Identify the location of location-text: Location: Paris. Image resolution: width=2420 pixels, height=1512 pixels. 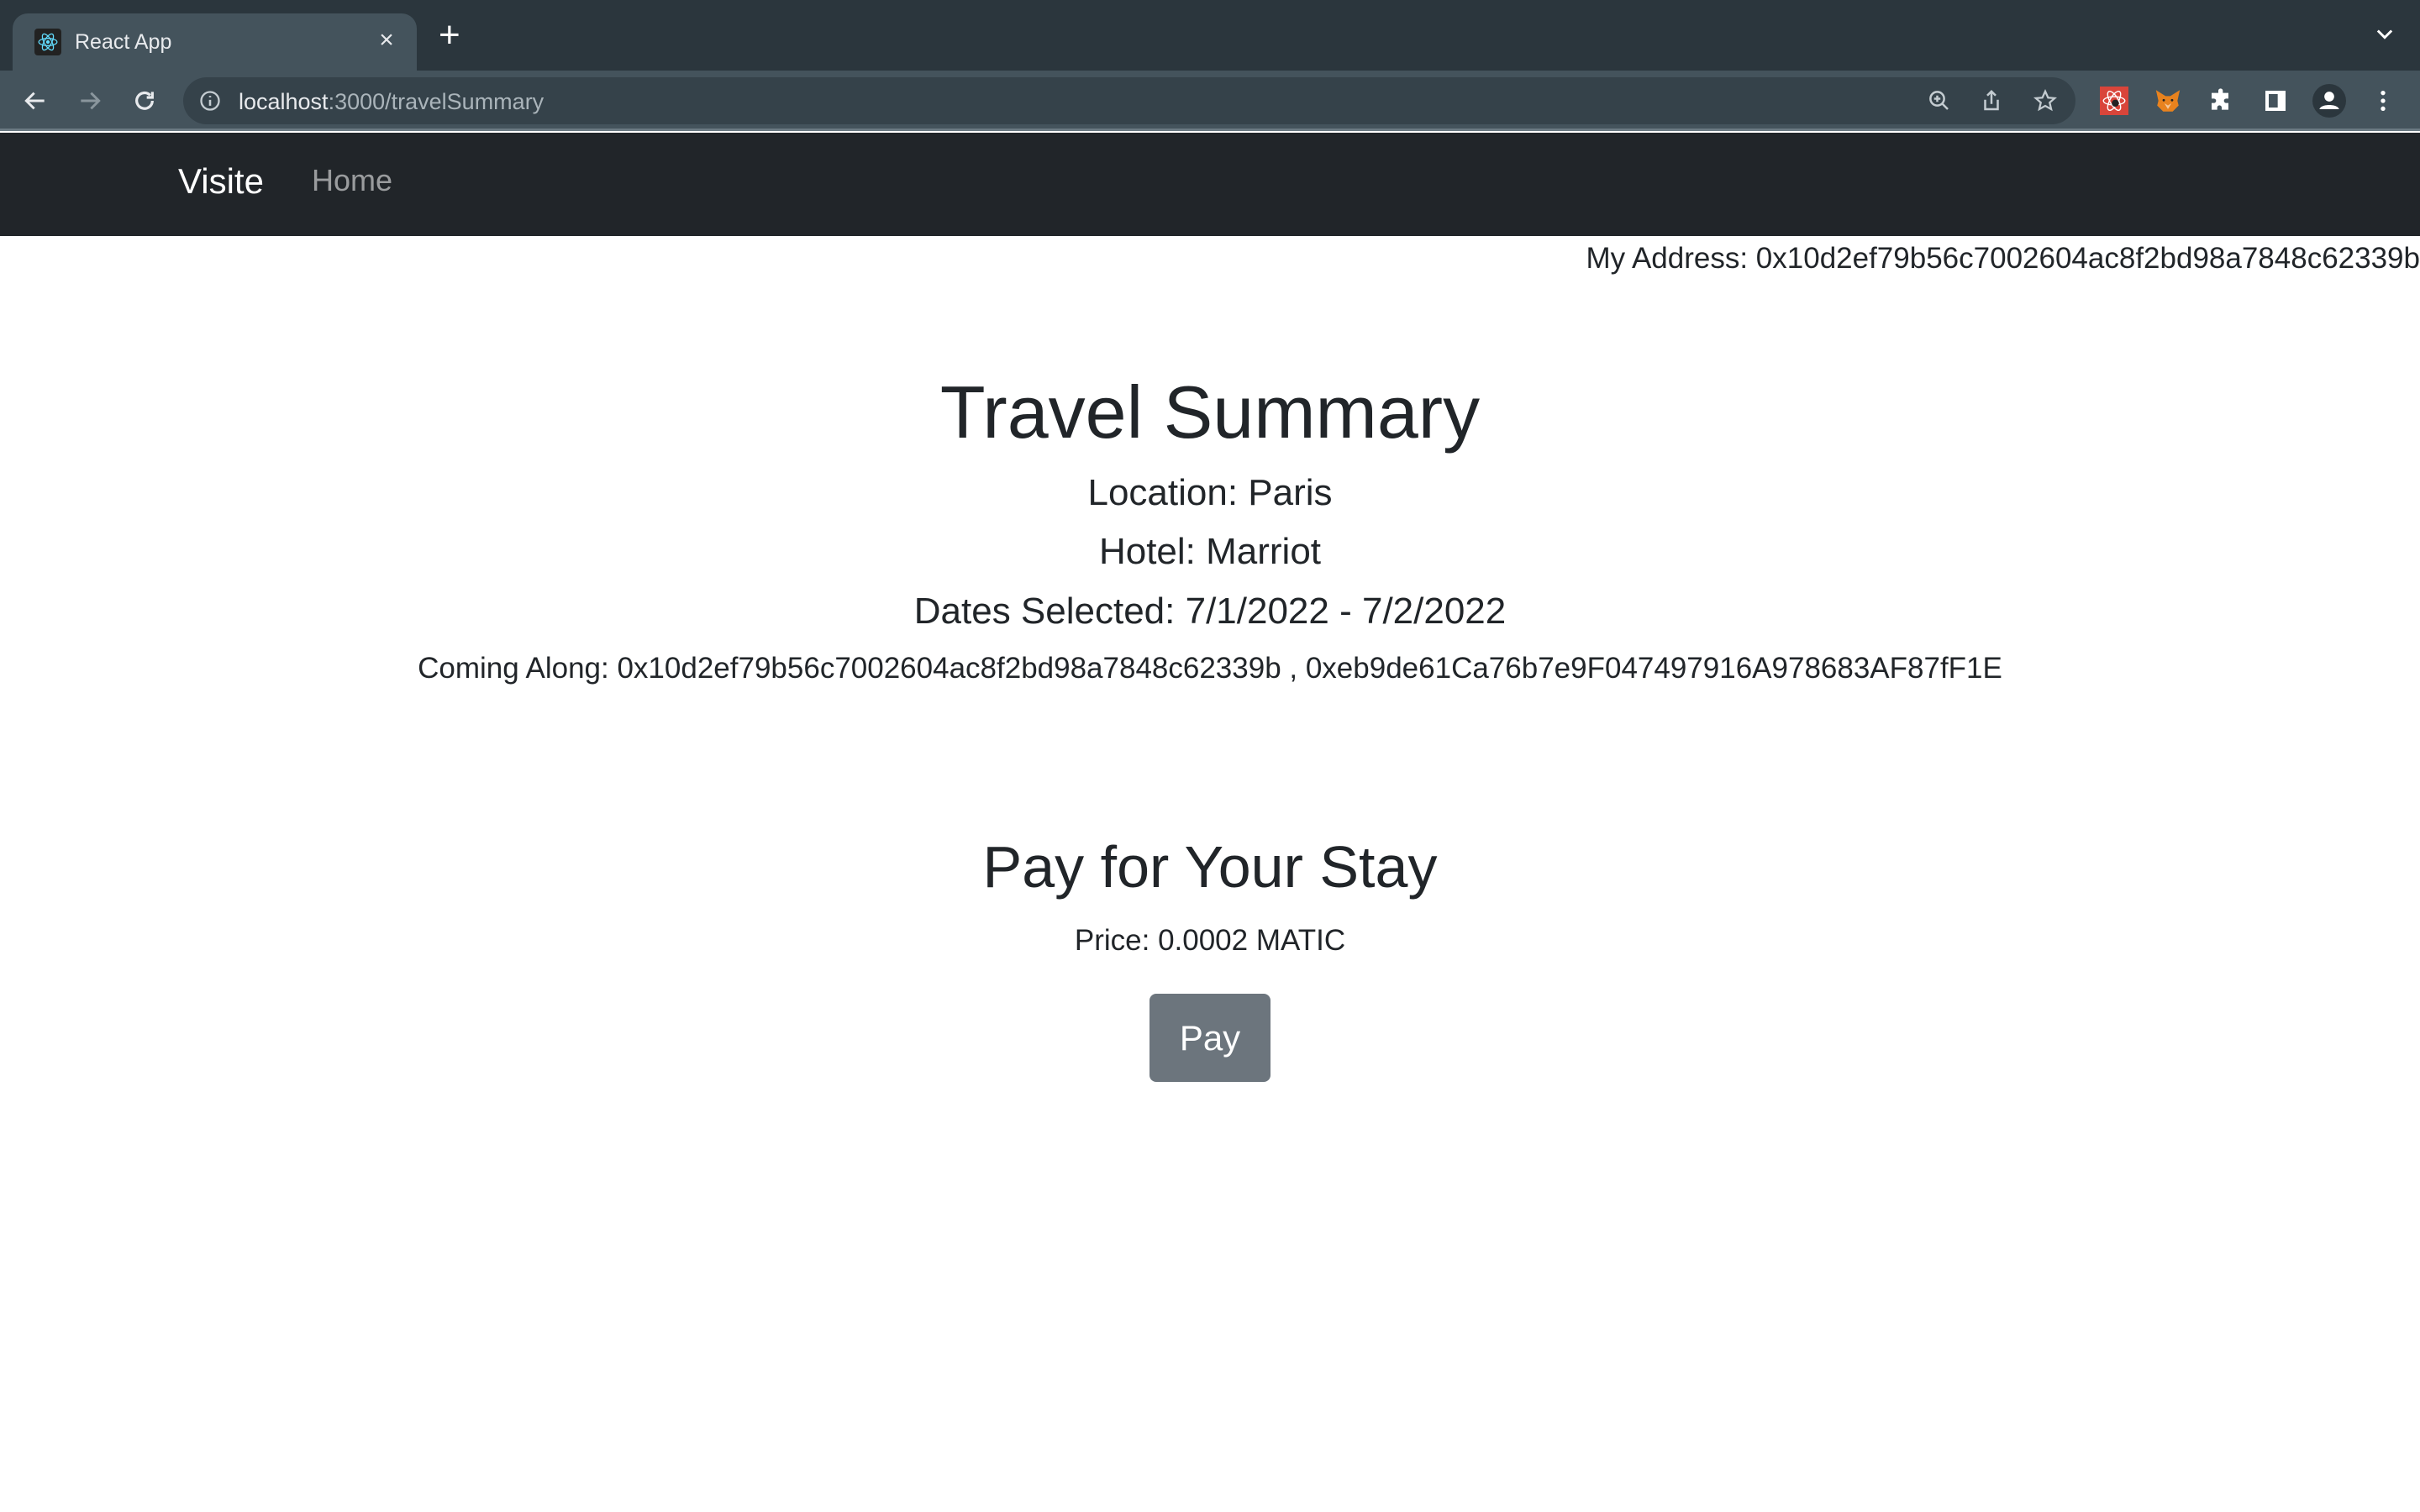
(1210, 492).